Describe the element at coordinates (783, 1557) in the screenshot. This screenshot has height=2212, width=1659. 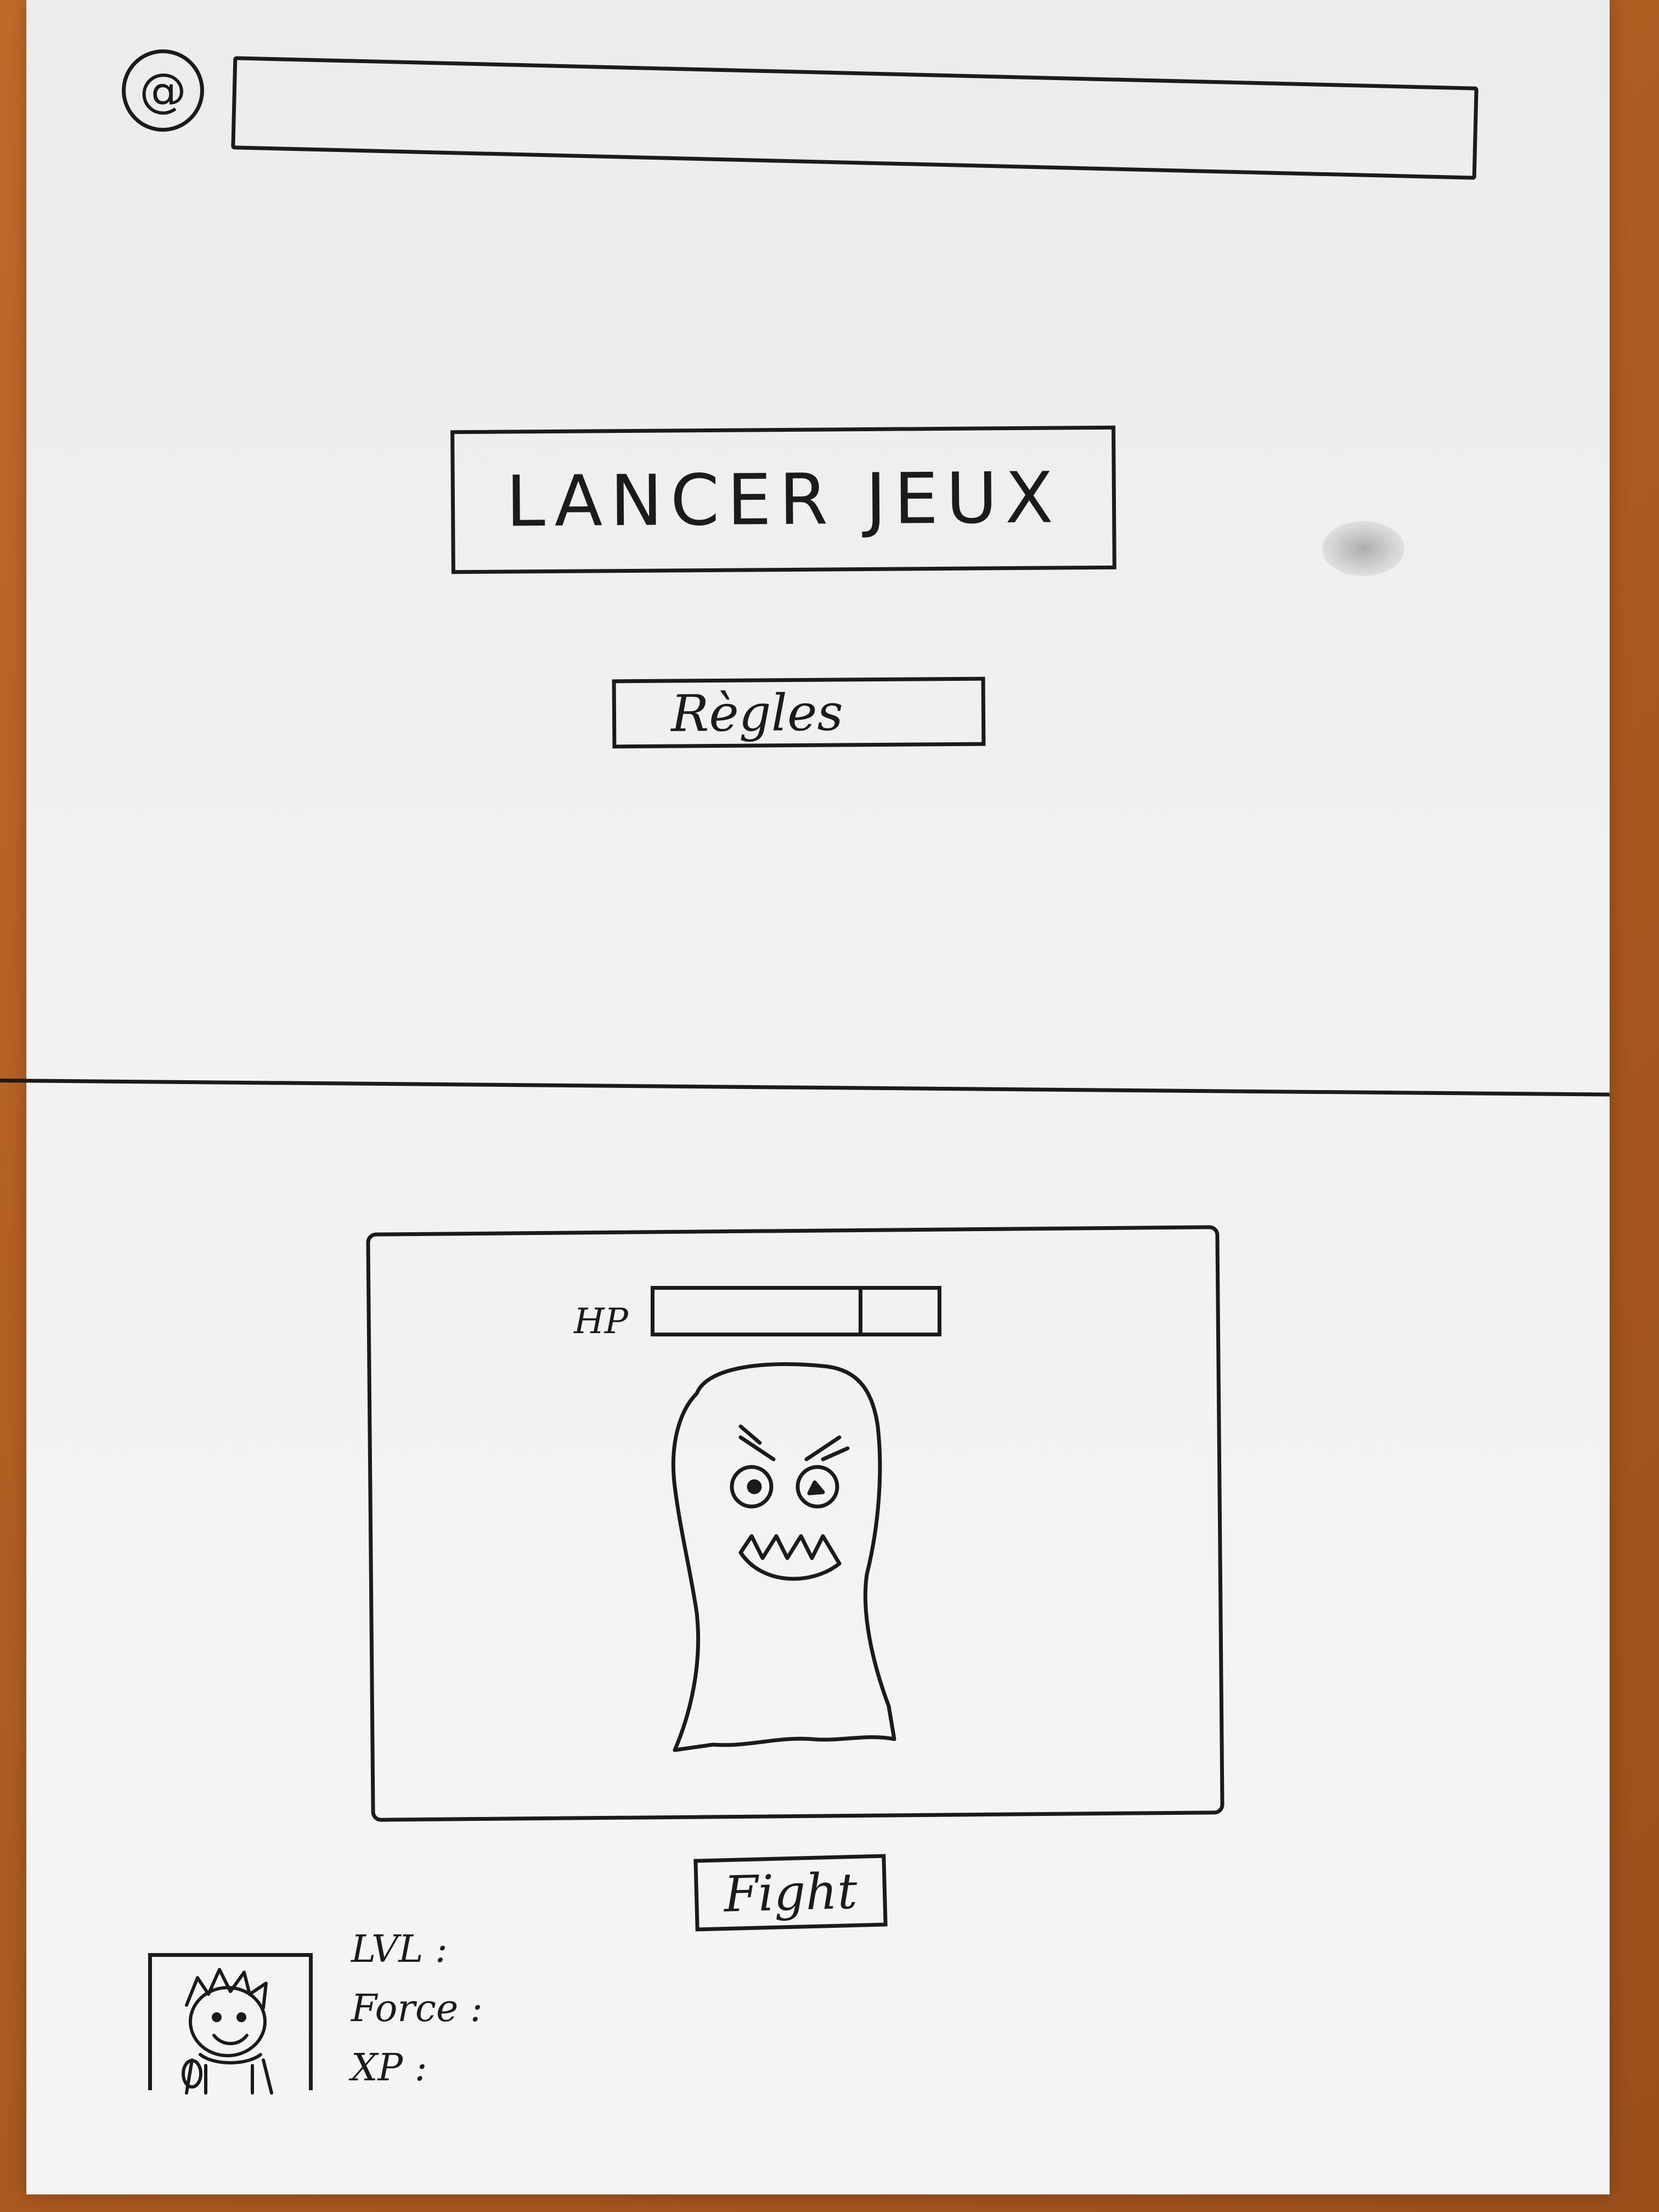
I see `monster-sketch` at that location.